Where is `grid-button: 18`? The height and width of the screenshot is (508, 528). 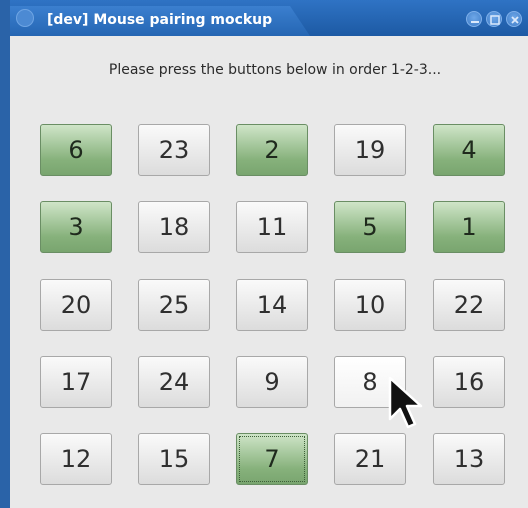 grid-button: 18 is located at coordinates (174, 227).